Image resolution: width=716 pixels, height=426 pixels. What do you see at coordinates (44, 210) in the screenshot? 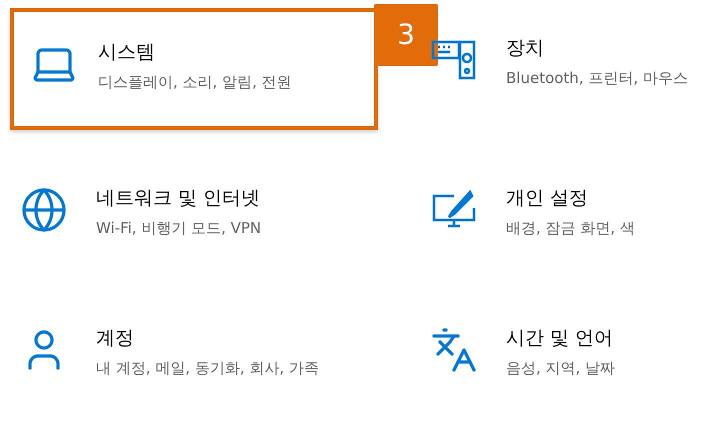
I see `globe-icon` at bounding box center [44, 210].